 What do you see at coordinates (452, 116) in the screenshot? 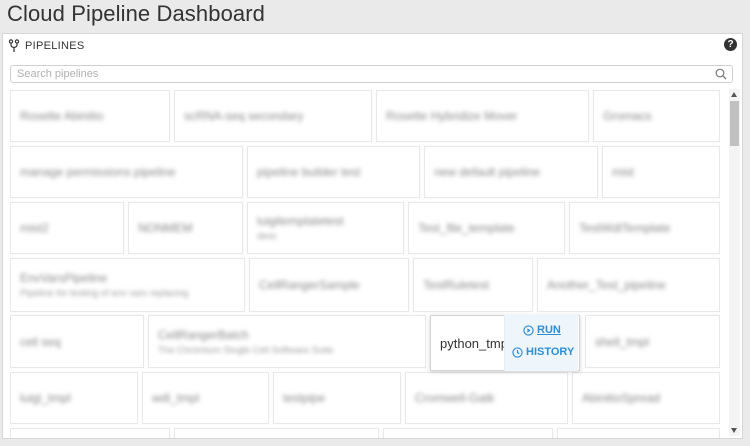
I see `pipeline-name: Rosette Hybridize Mover` at bounding box center [452, 116].